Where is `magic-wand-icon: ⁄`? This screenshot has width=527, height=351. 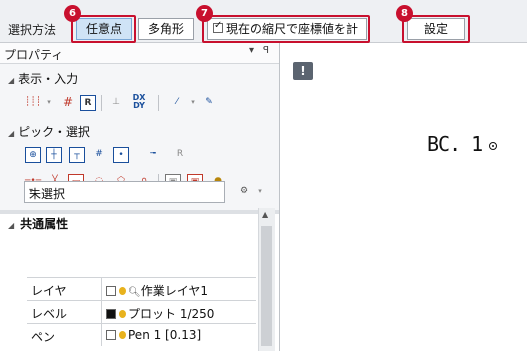
magic-wand-icon: ⁄ is located at coordinates (177, 103).